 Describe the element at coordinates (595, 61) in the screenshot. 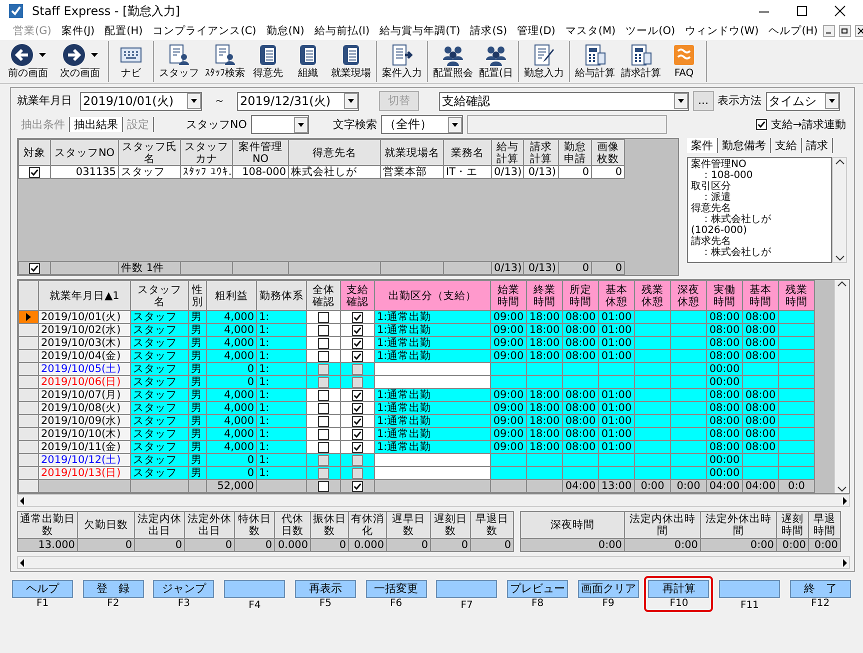

I see `toolbar-button: 給与計算` at that location.